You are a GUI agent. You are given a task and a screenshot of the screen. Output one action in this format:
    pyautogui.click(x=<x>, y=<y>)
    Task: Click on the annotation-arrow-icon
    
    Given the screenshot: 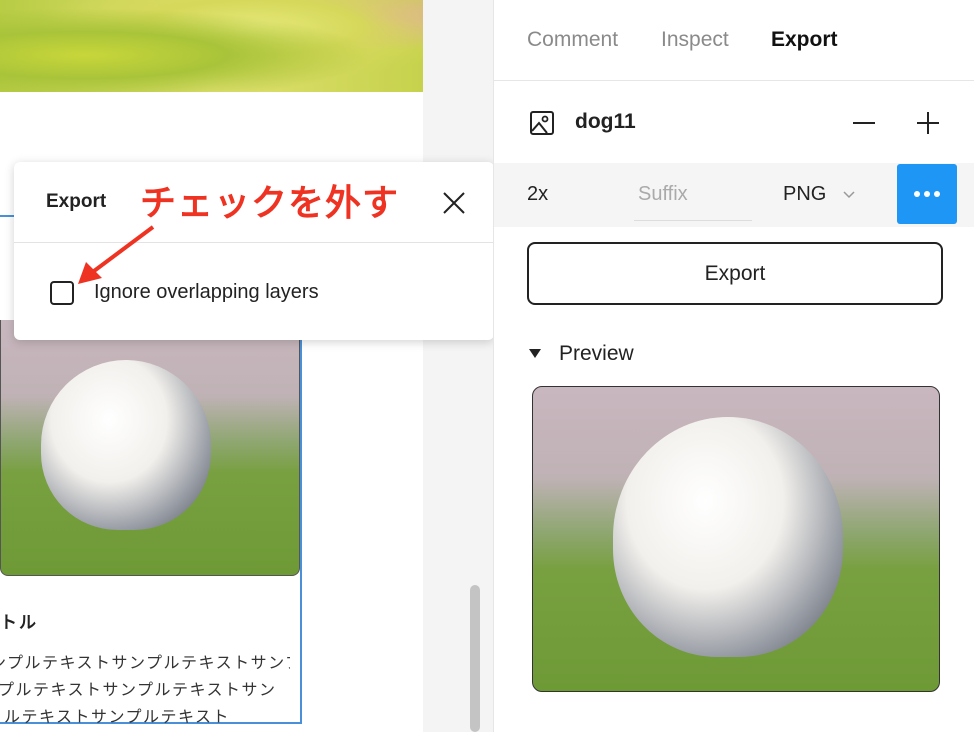 What is the action you would take?
    pyautogui.click(x=116, y=254)
    